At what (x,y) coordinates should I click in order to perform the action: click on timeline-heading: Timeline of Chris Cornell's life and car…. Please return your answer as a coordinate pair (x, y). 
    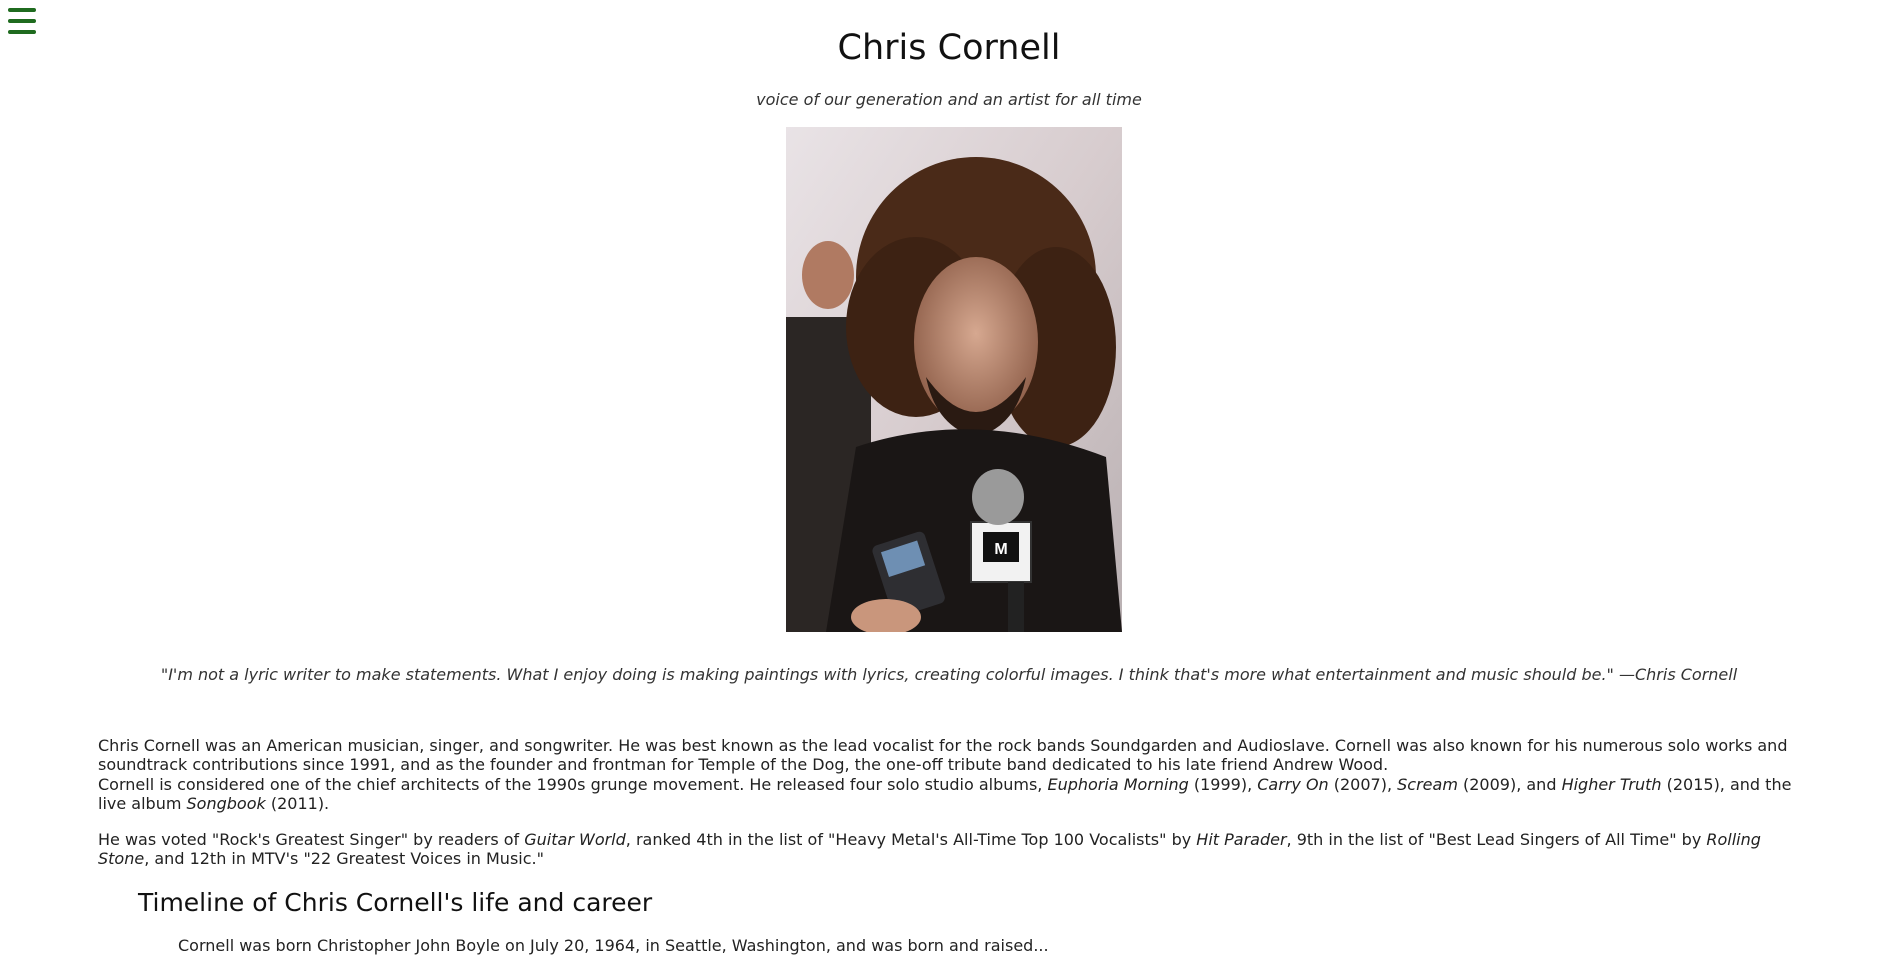
    Looking at the image, I should click on (395, 902).